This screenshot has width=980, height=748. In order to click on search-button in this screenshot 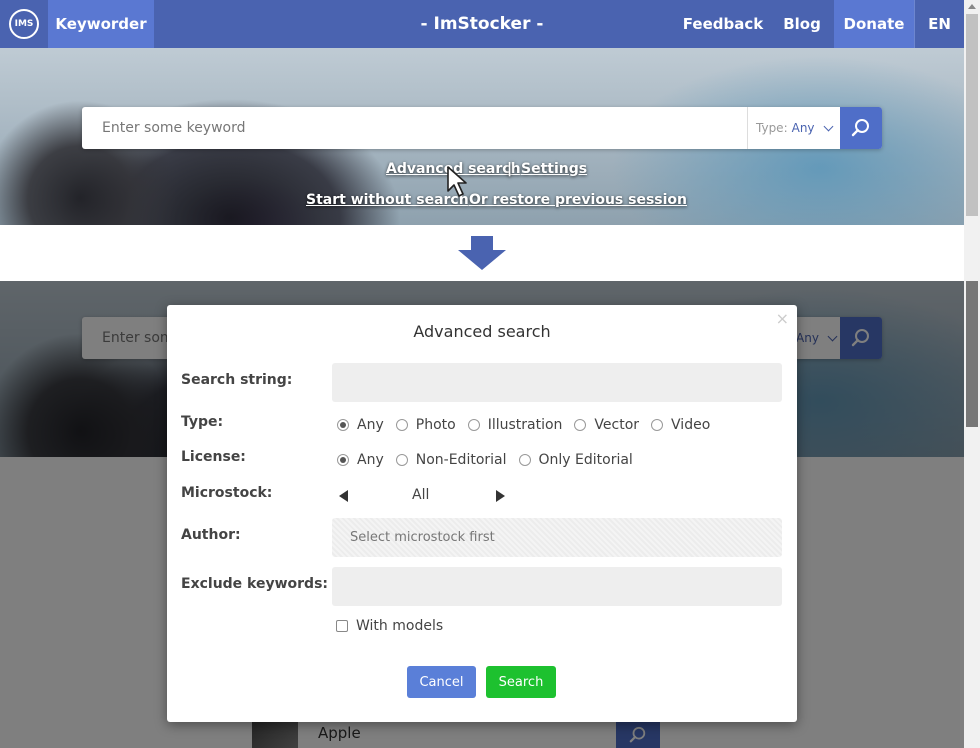, I will do `click(861, 128)`.